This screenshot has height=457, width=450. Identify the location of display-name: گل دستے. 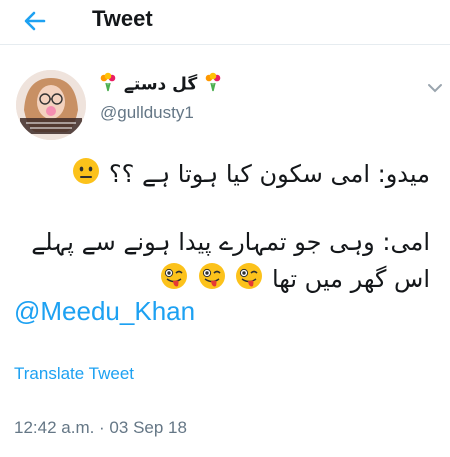
(160, 84).